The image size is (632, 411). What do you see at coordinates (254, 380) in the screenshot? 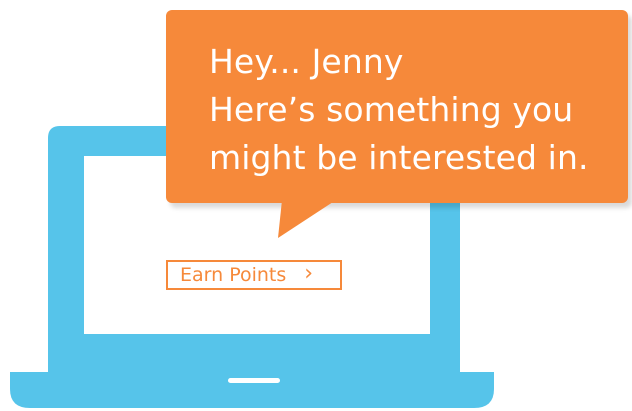
I see `laptop-hinge` at bounding box center [254, 380].